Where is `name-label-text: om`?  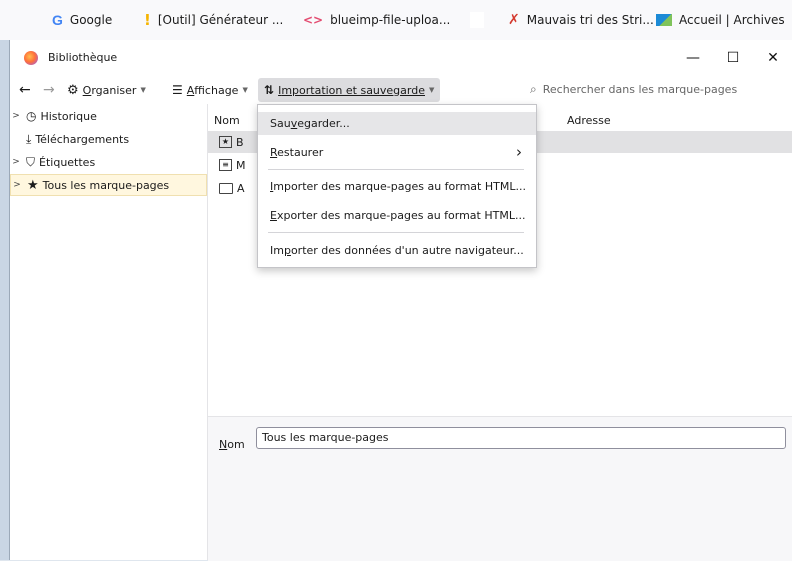
name-label-text: om is located at coordinates (236, 444).